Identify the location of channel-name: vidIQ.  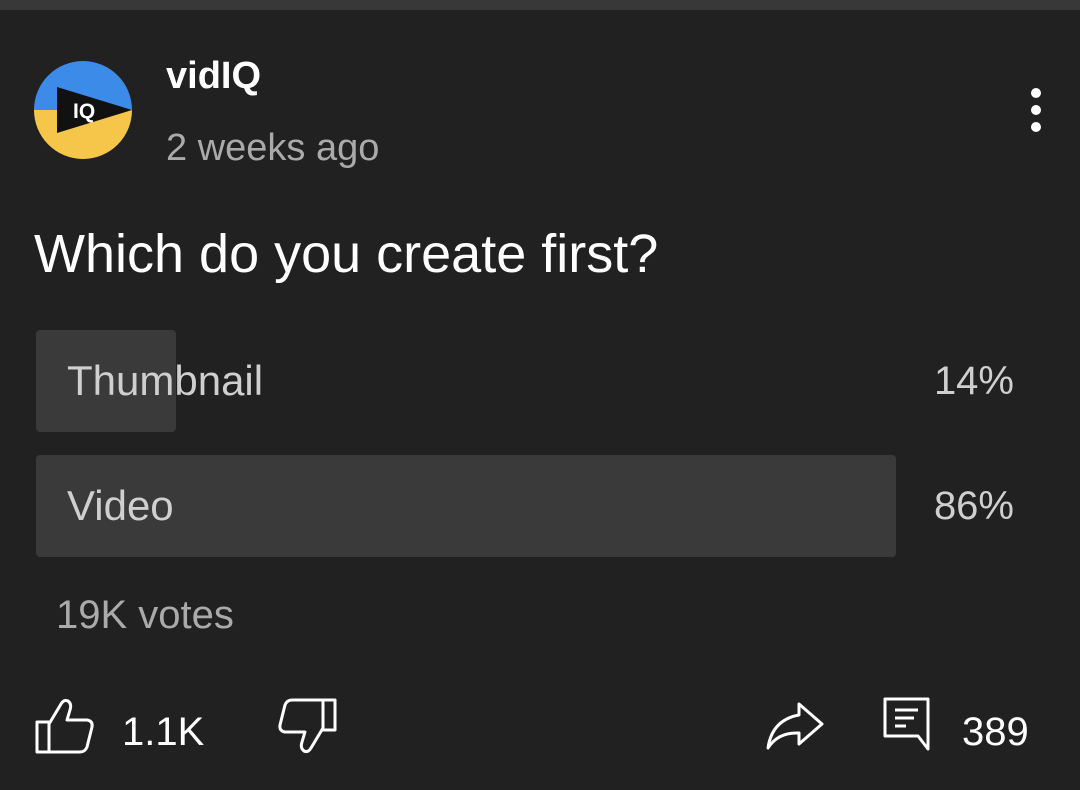
(213, 76).